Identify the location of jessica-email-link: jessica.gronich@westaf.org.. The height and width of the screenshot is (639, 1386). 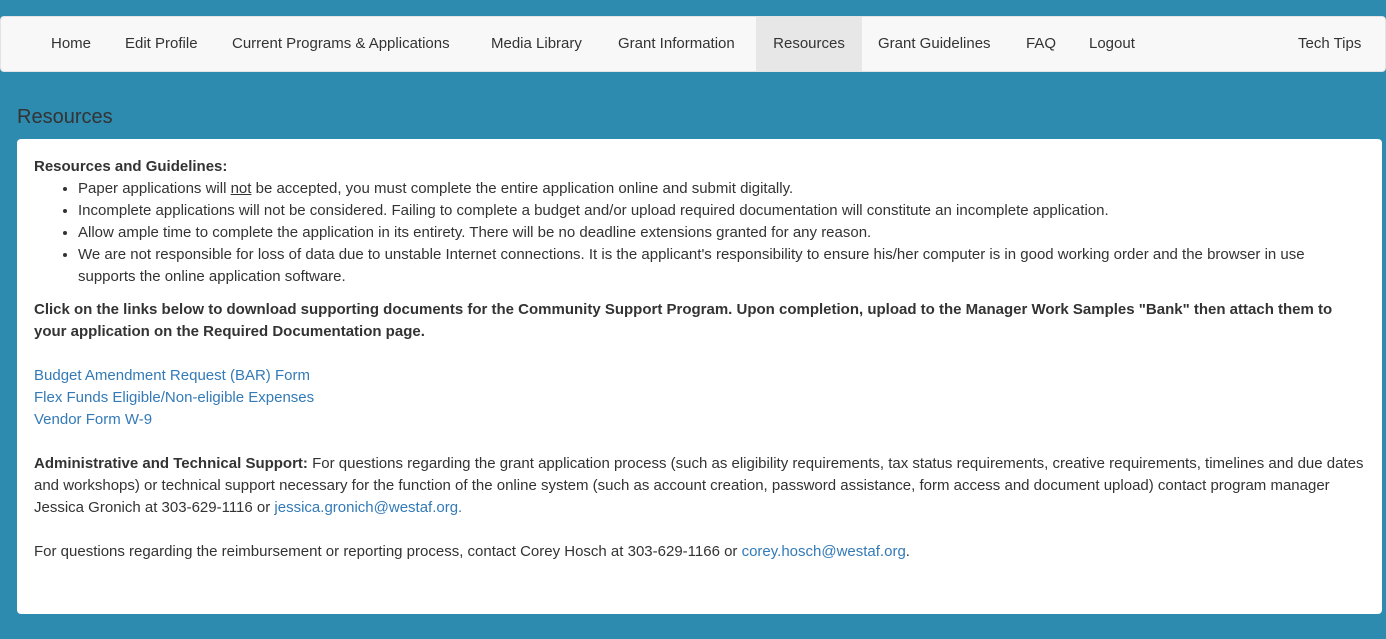
(368, 507).